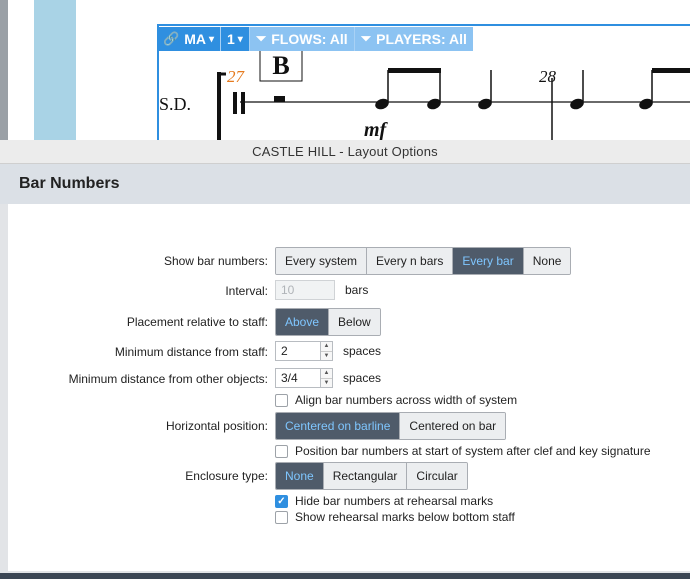 The width and height of the screenshot is (690, 579). I want to click on show-rehearsal-below-checkbox, so click(281, 517).